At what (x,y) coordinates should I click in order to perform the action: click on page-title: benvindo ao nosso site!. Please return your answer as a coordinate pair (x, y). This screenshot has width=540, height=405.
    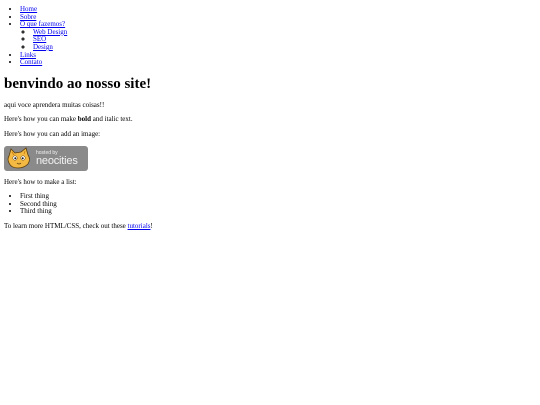
    Looking at the image, I should click on (78, 83).